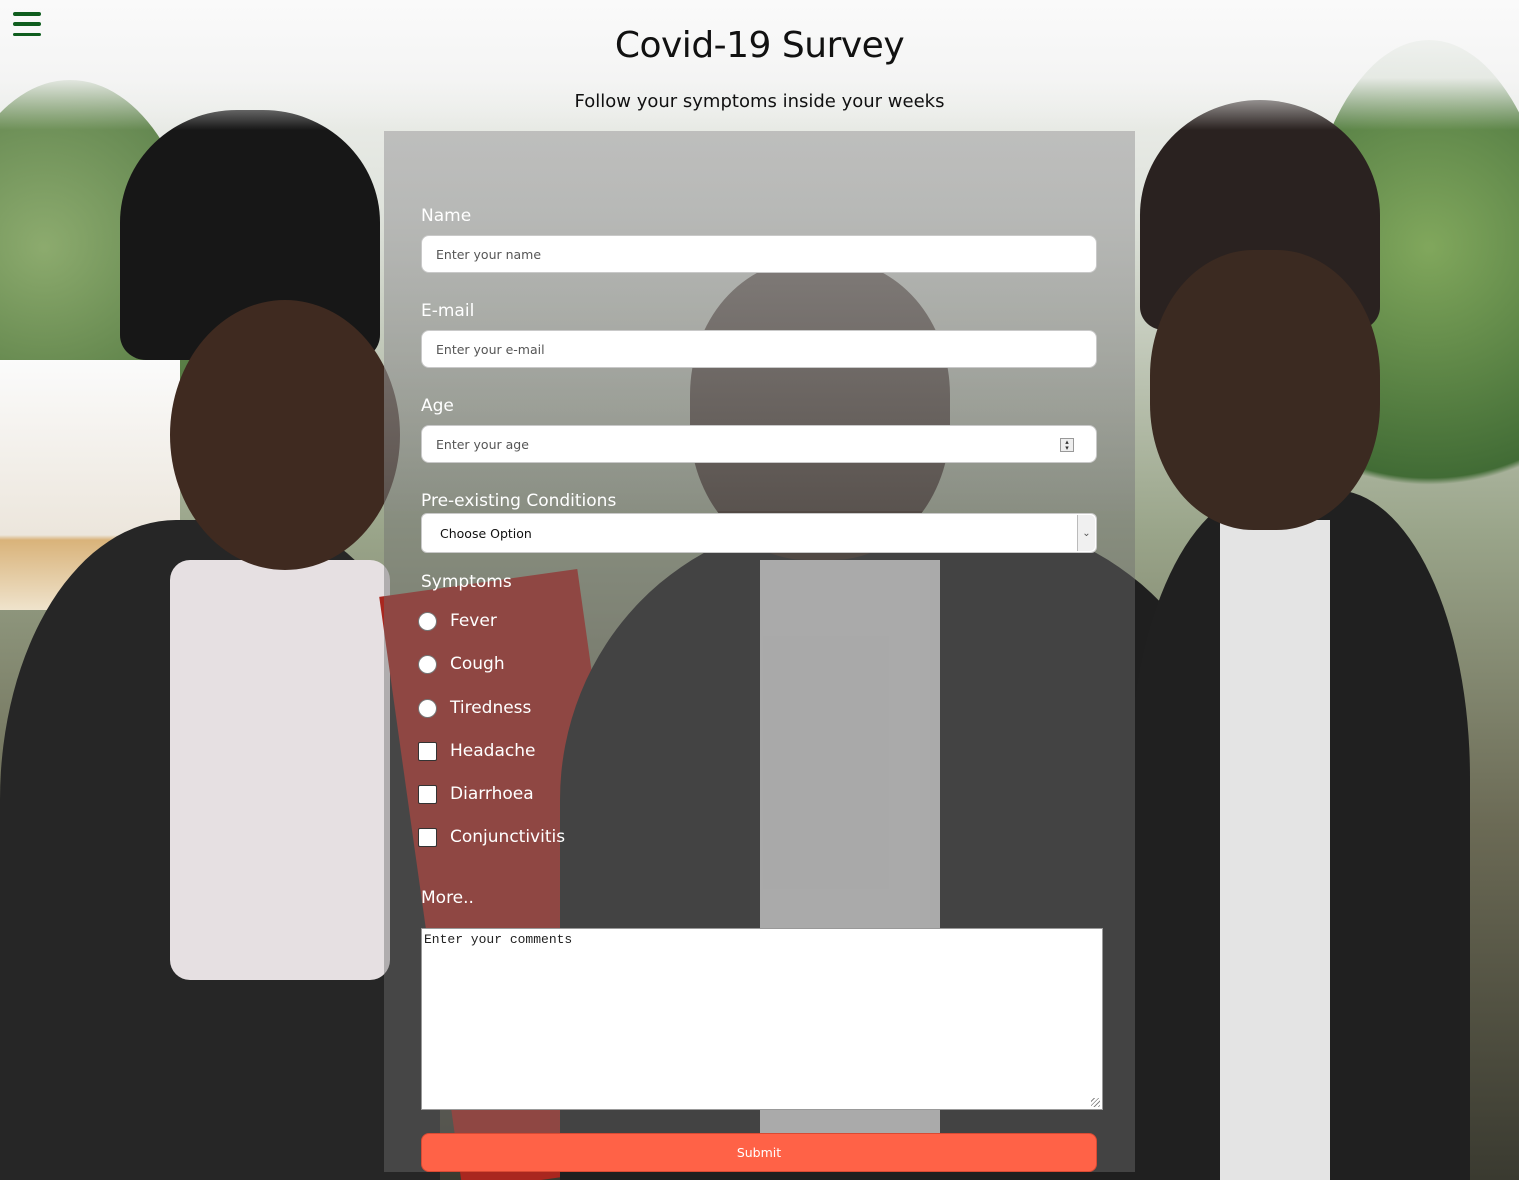 This screenshot has width=1519, height=1180. I want to click on symptom-label: Conjunctivitis, so click(508, 837).